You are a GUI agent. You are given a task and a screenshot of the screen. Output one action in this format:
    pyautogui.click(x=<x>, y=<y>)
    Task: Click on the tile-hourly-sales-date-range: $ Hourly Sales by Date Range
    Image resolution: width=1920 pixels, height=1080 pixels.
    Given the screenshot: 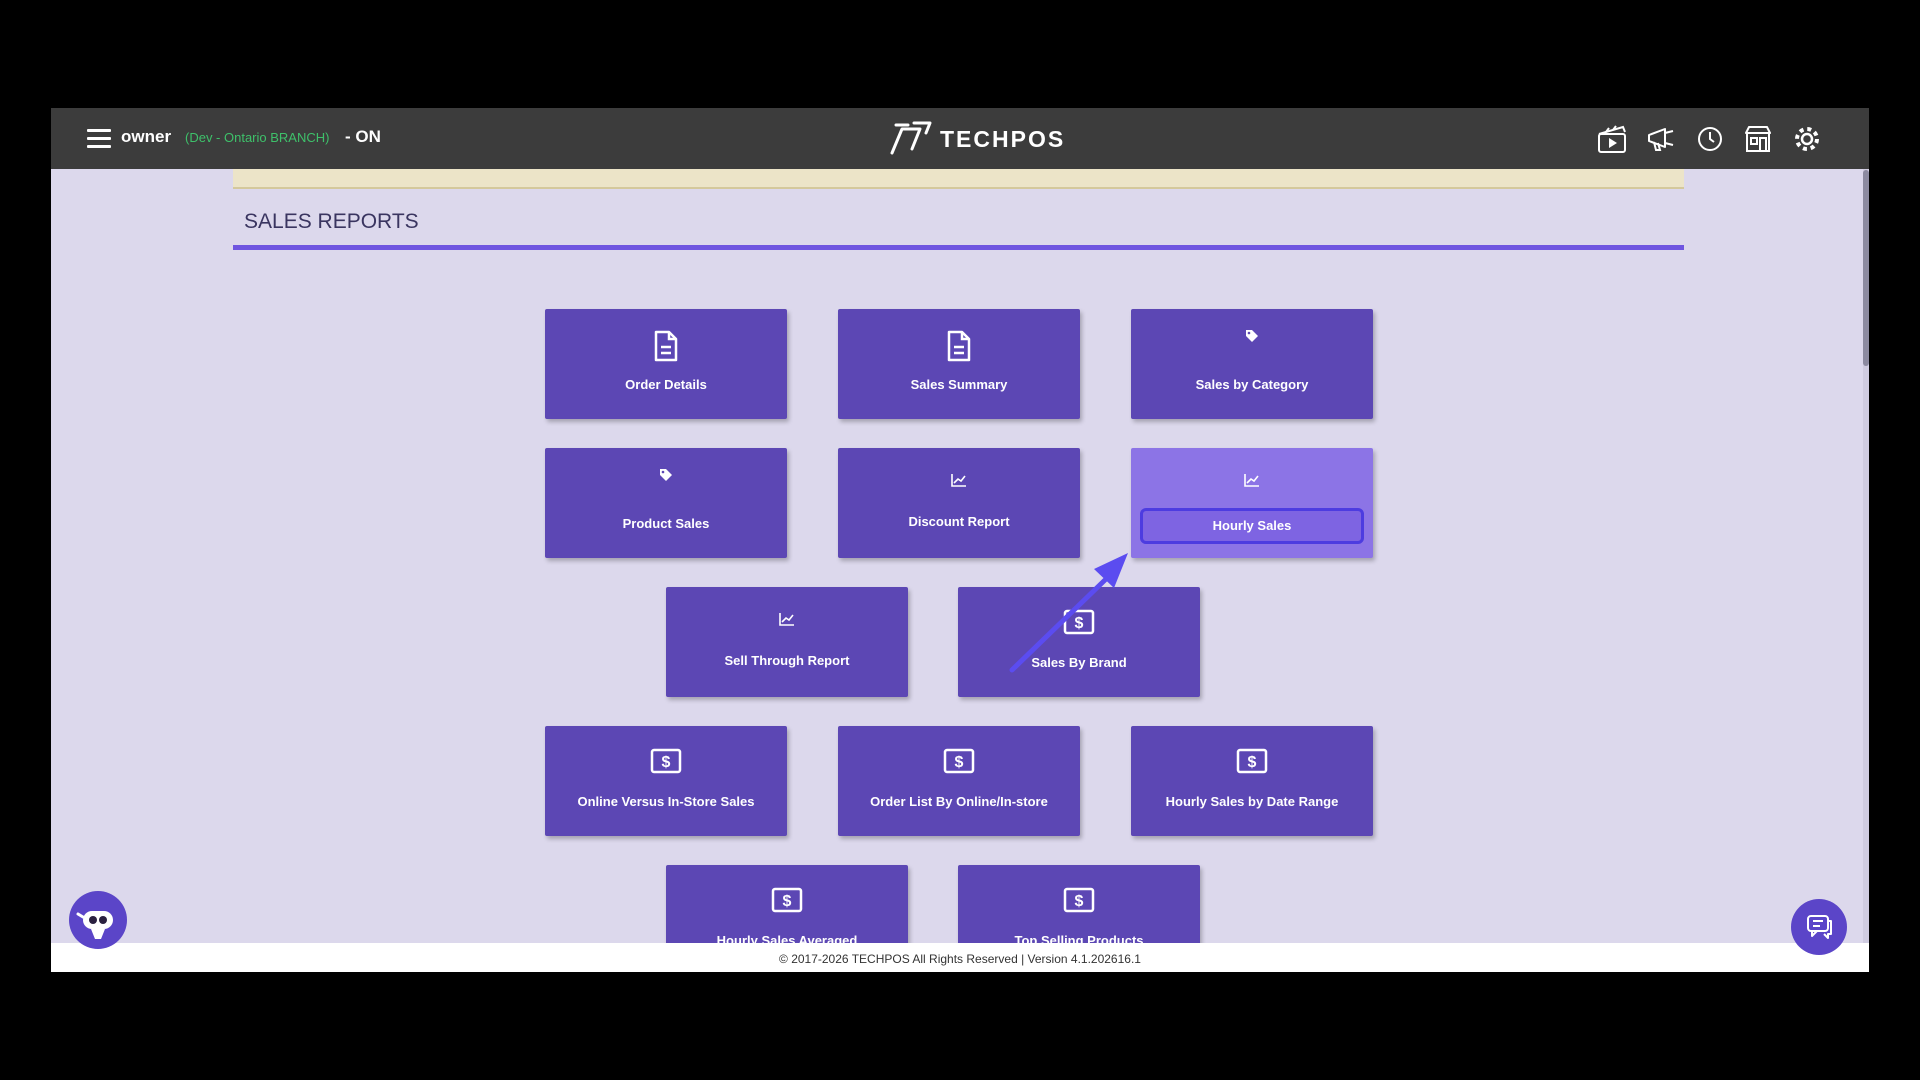 What is the action you would take?
    pyautogui.click(x=1252, y=781)
    